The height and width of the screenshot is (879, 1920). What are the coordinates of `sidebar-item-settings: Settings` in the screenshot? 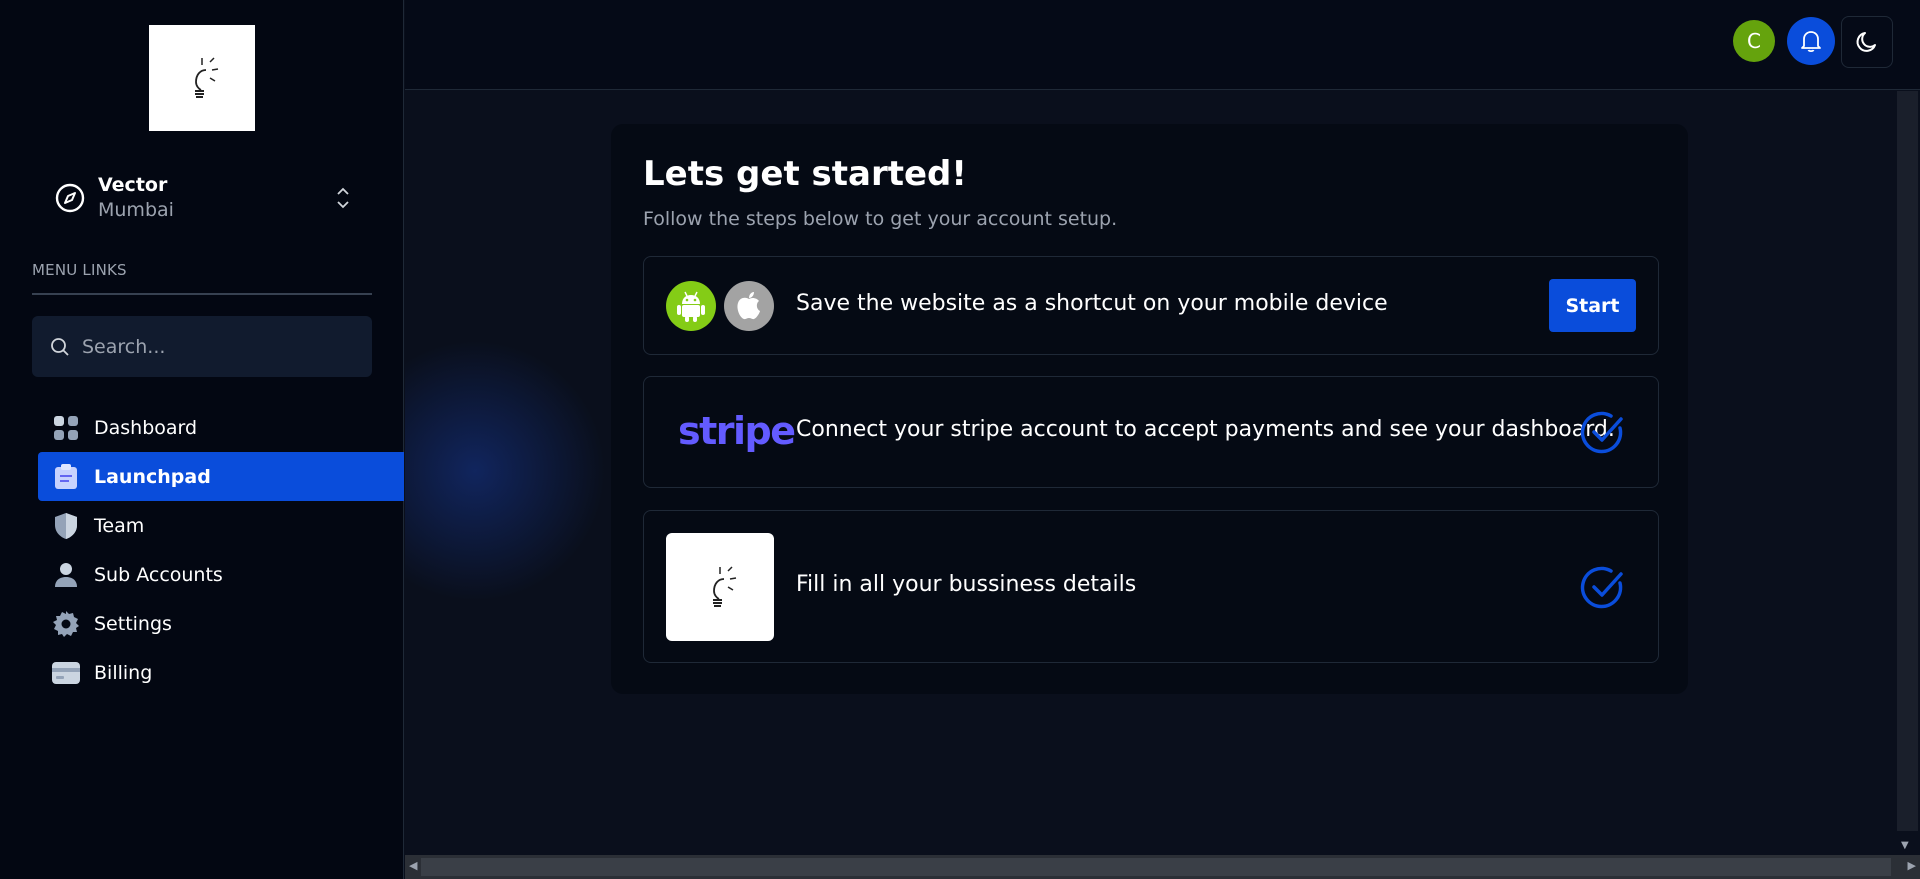 It's located at (221, 623).